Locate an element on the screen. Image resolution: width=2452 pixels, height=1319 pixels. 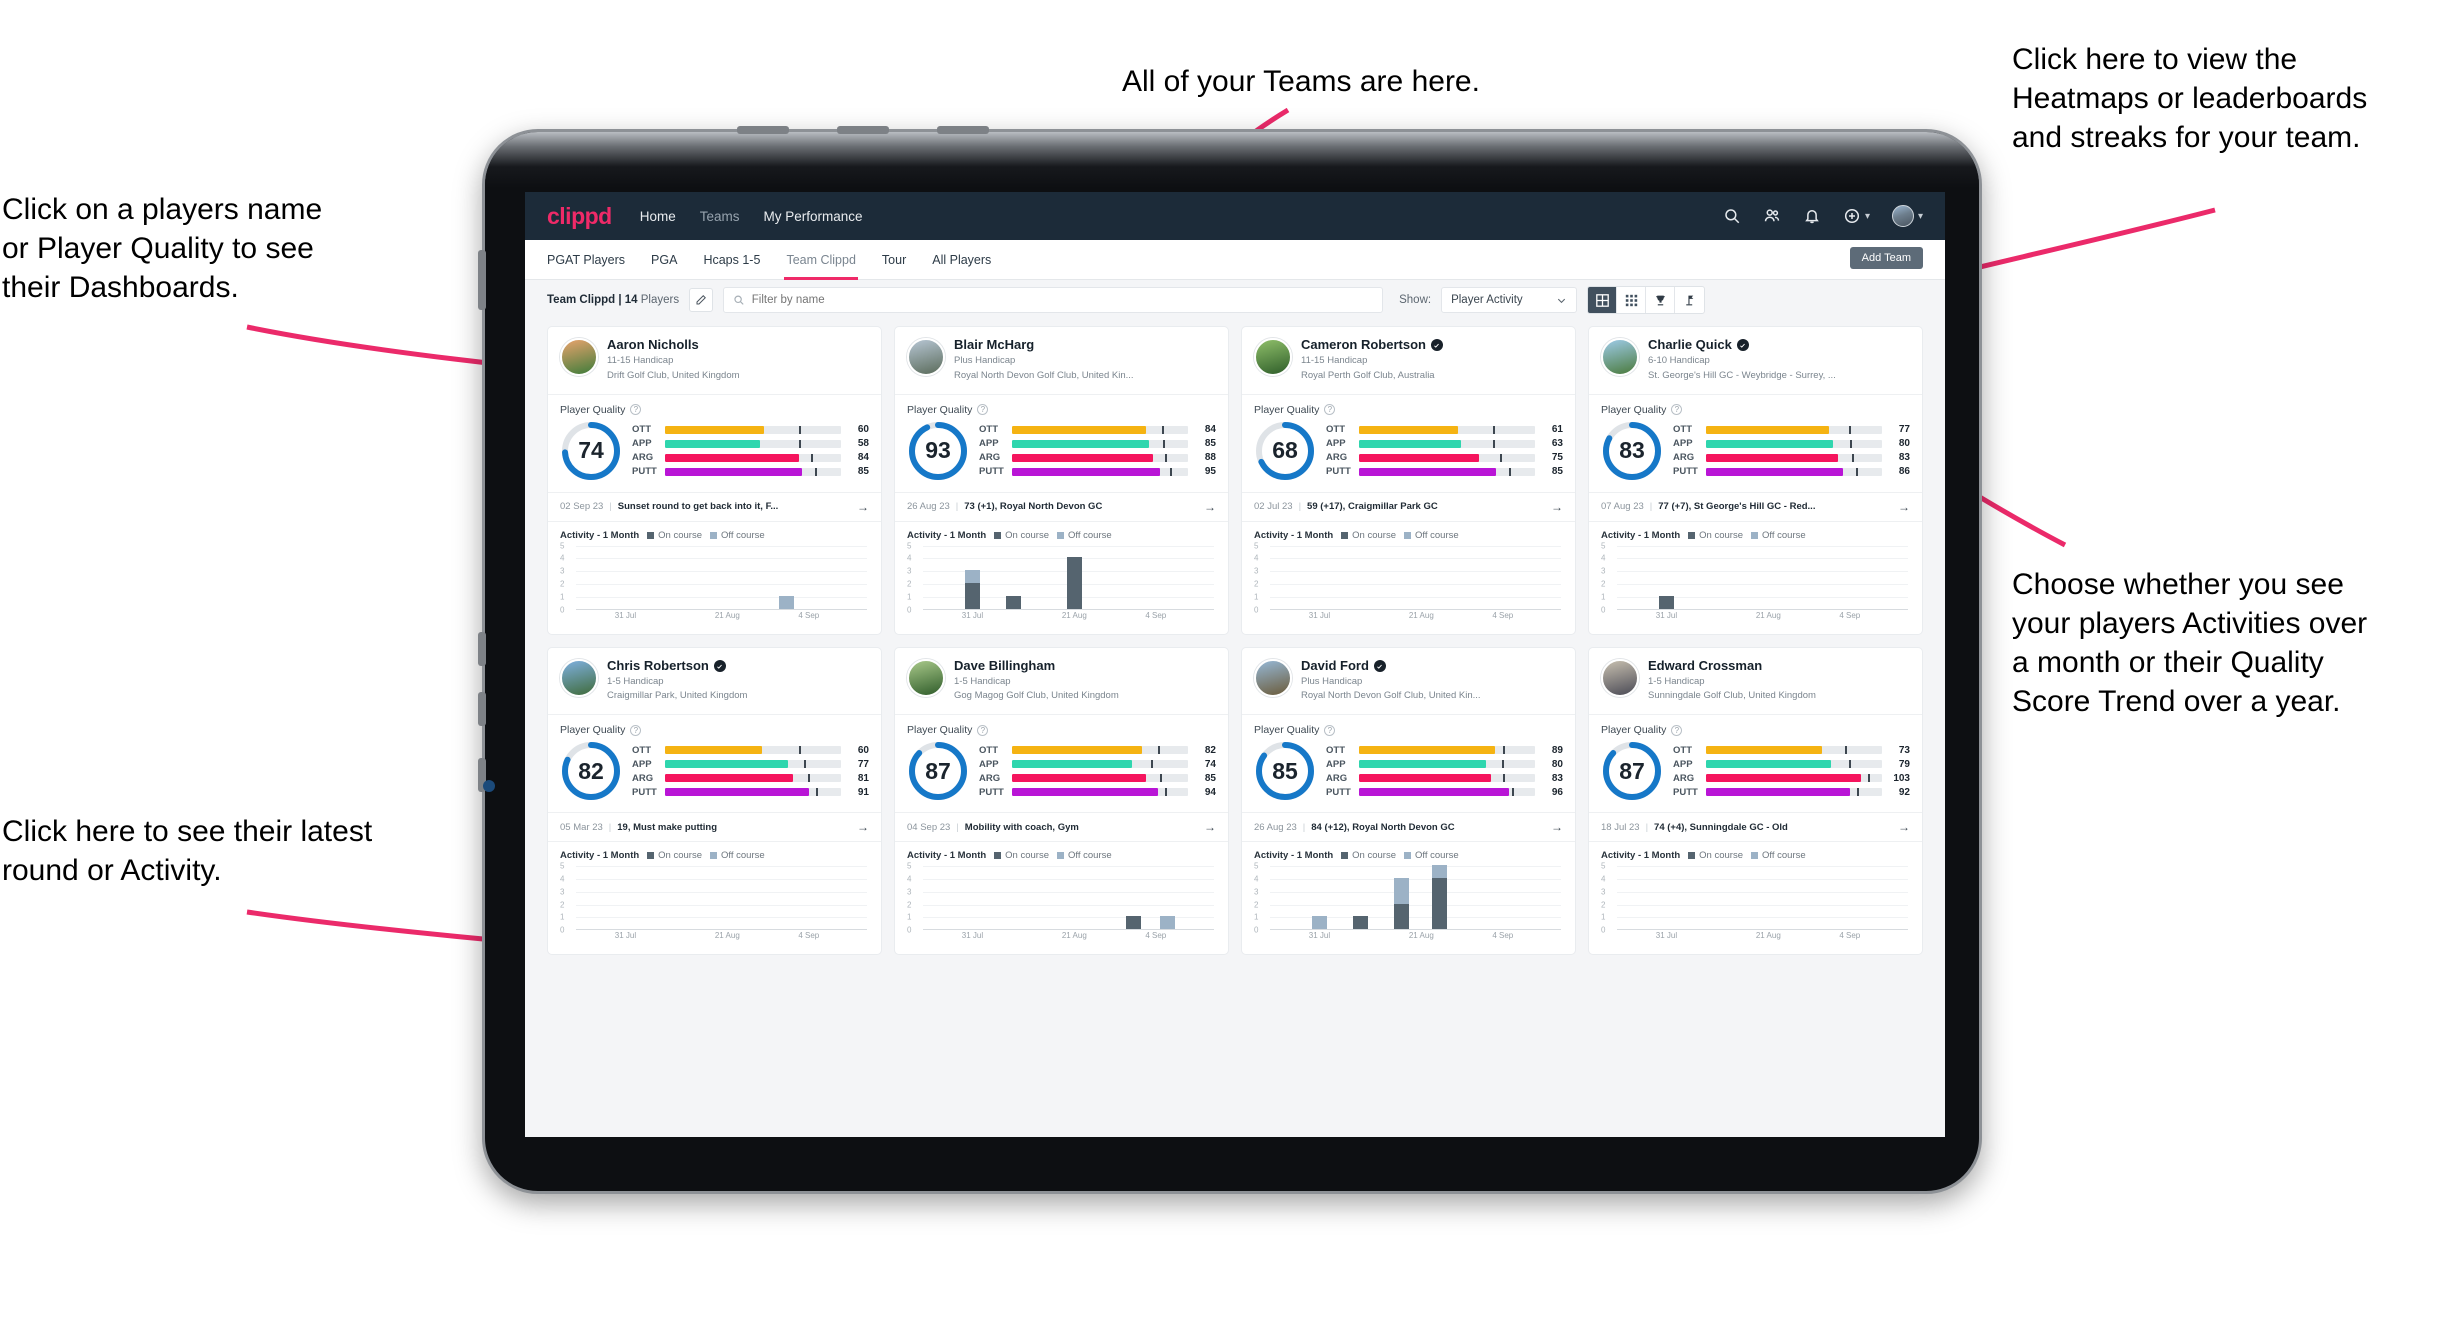
player-quality-section: Player Quality? 87 OTT 73 APP 79 ARG 103 PUTT 92 is located at coordinates (1755, 764).